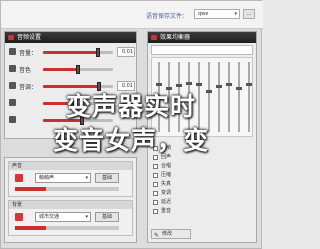 The height and width of the screenshot is (249, 320). I want to click on sound-section: 背景城市交通 ▾ 基础, so click(70, 218).